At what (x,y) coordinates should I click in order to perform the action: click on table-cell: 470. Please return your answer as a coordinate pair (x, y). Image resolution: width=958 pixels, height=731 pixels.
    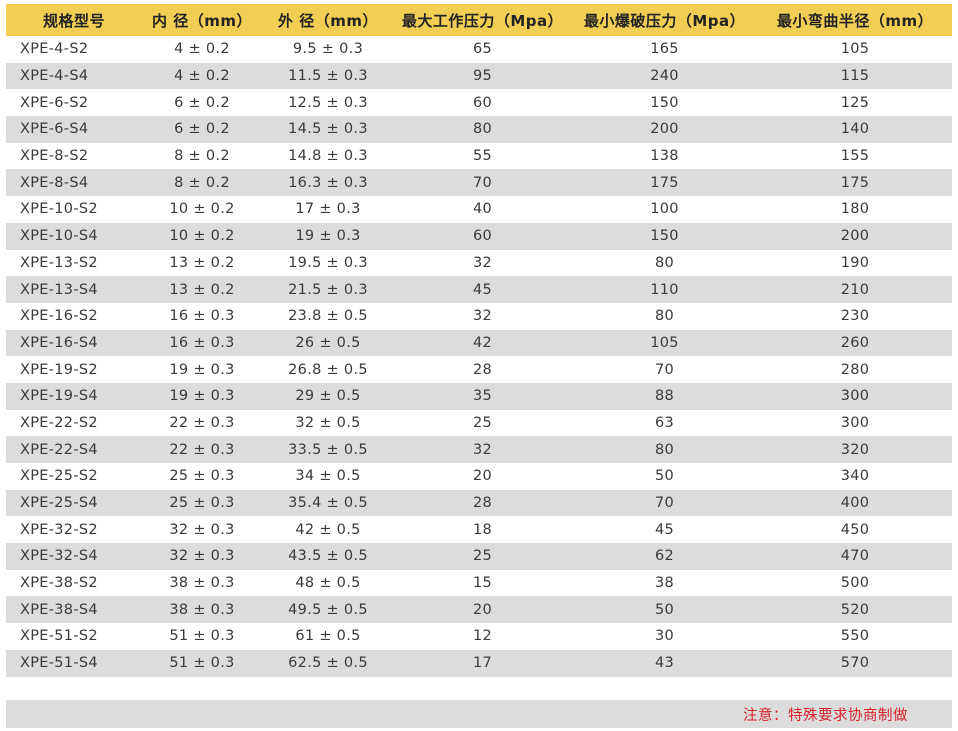
    Looking at the image, I should click on (855, 556).